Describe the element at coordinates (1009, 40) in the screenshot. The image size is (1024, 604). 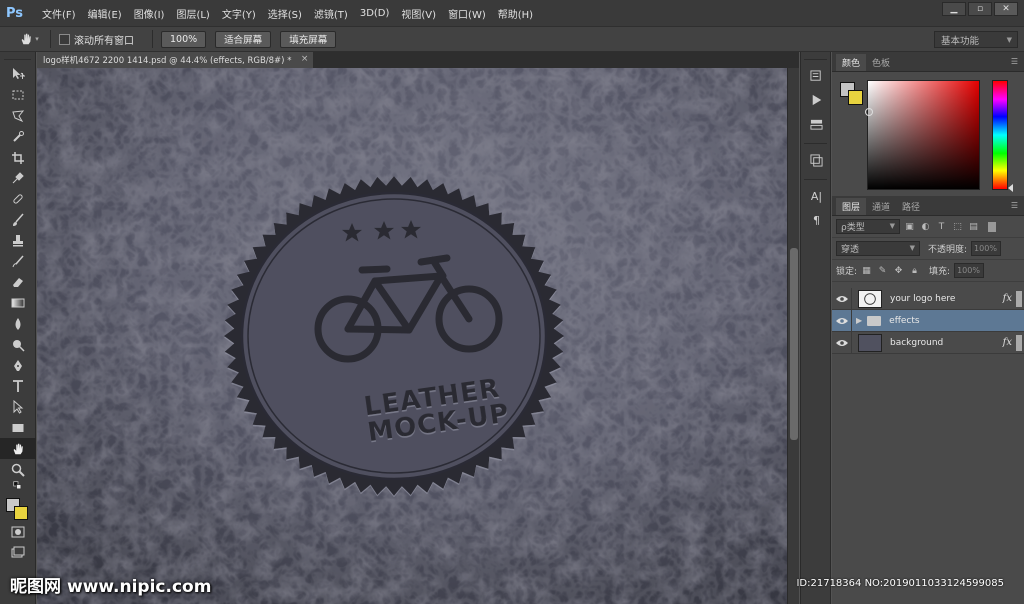
I see `chevron-down-icon: ▼` at that location.